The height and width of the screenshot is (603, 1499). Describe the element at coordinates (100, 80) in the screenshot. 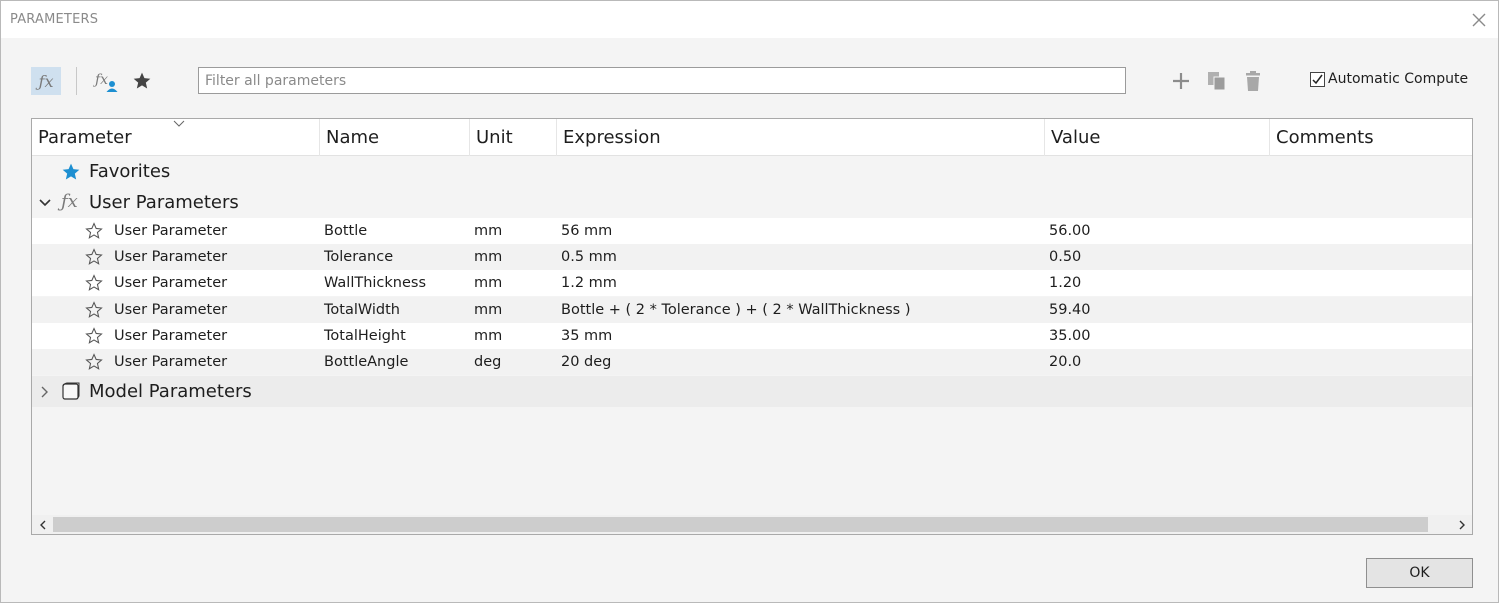

I see `svg-text: ƒx` at that location.